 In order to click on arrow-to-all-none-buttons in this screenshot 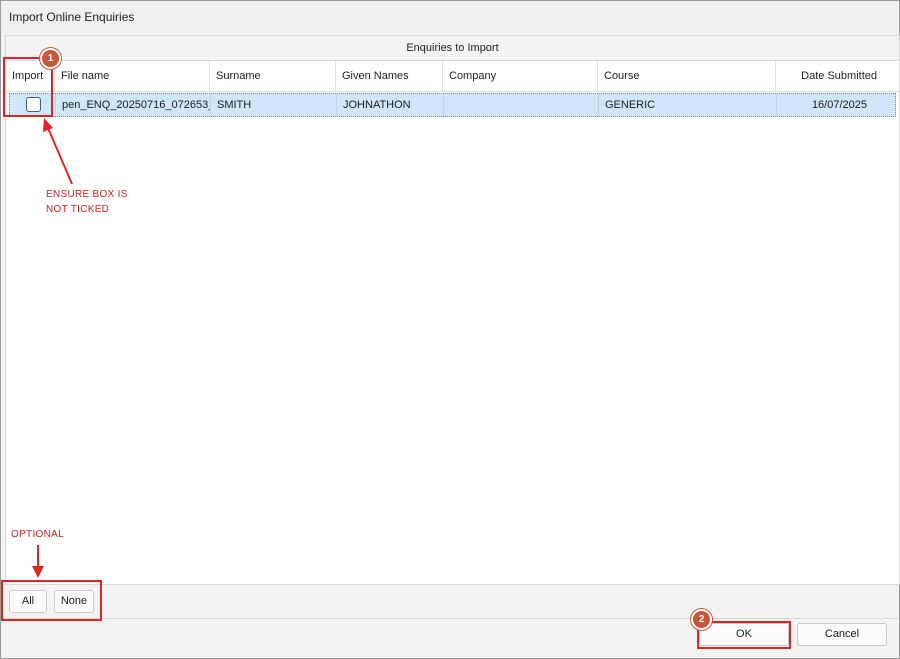, I will do `click(38, 561)`.